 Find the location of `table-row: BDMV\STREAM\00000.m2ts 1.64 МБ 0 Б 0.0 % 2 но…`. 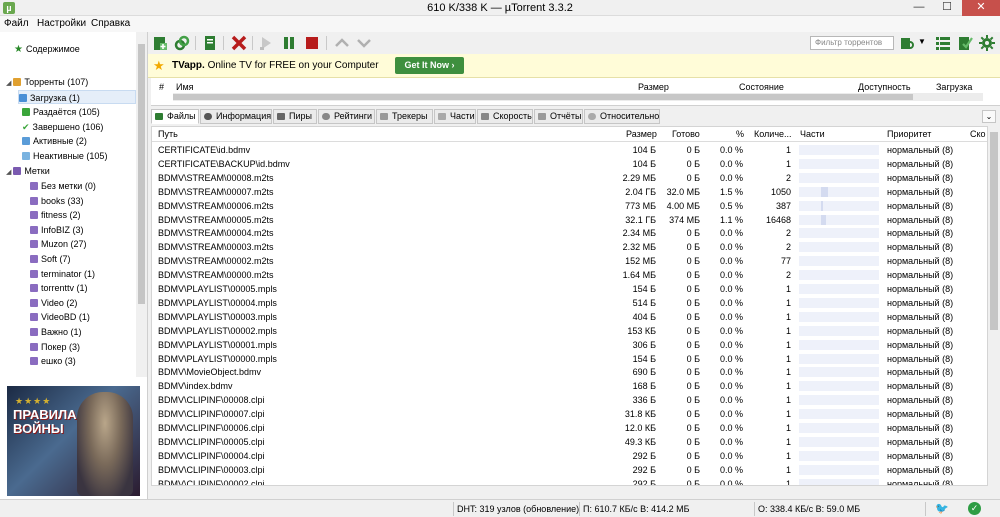

table-row: BDMV\STREAM\00000.m2ts 1.64 МБ 0 Б 0.0 % 2 но… is located at coordinates (569, 275).